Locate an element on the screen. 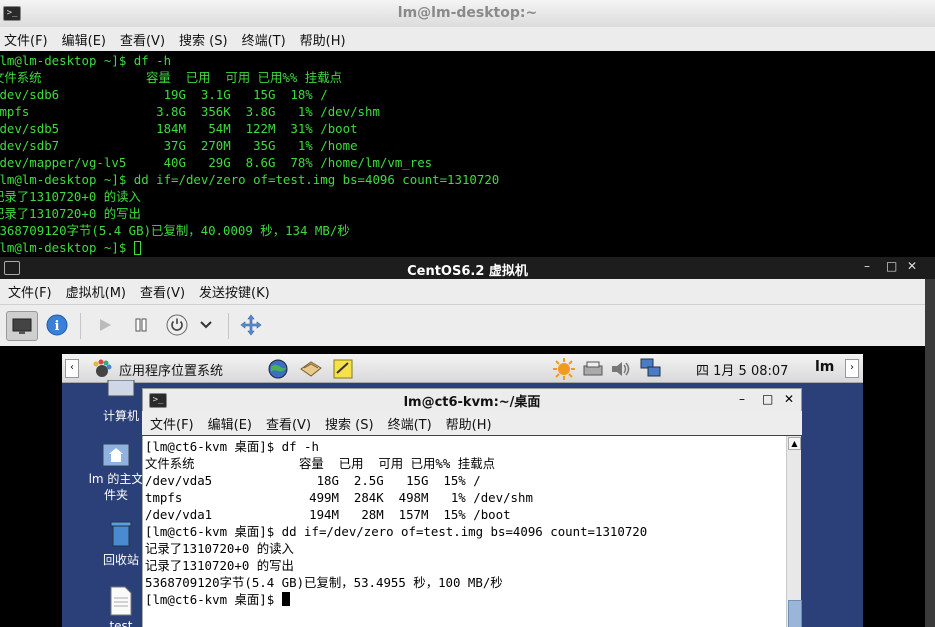  guest-panel-menu: 应用程序 位置 系统 is located at coordinates (171, 369).